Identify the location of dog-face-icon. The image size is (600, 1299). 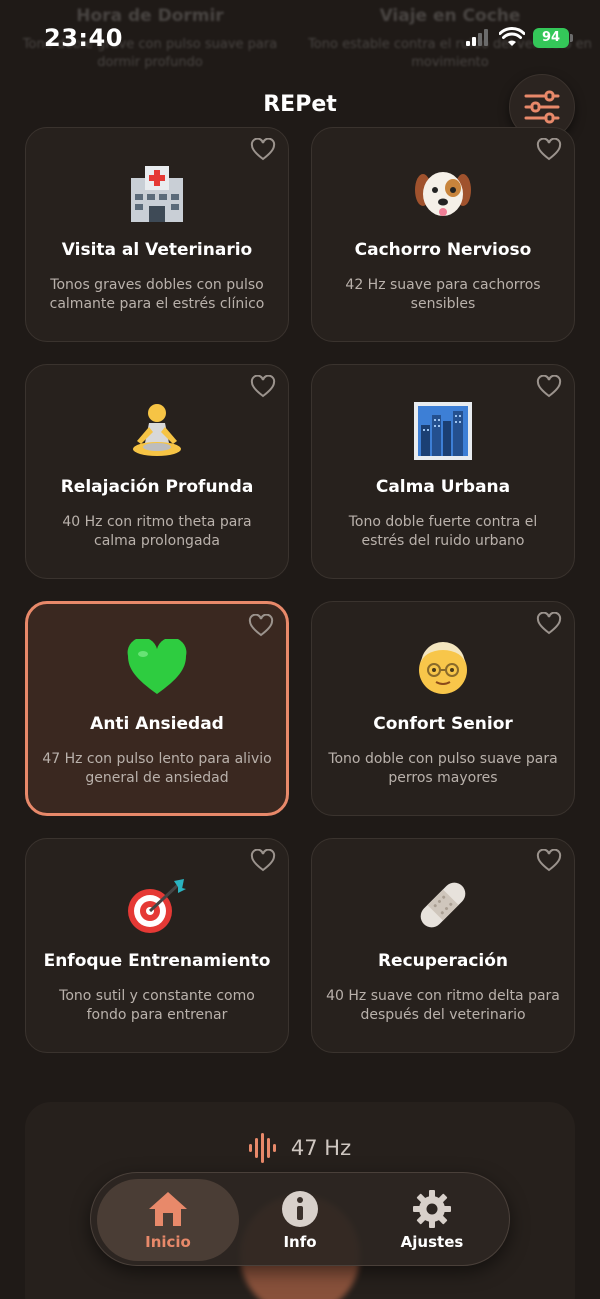
(443, 194).